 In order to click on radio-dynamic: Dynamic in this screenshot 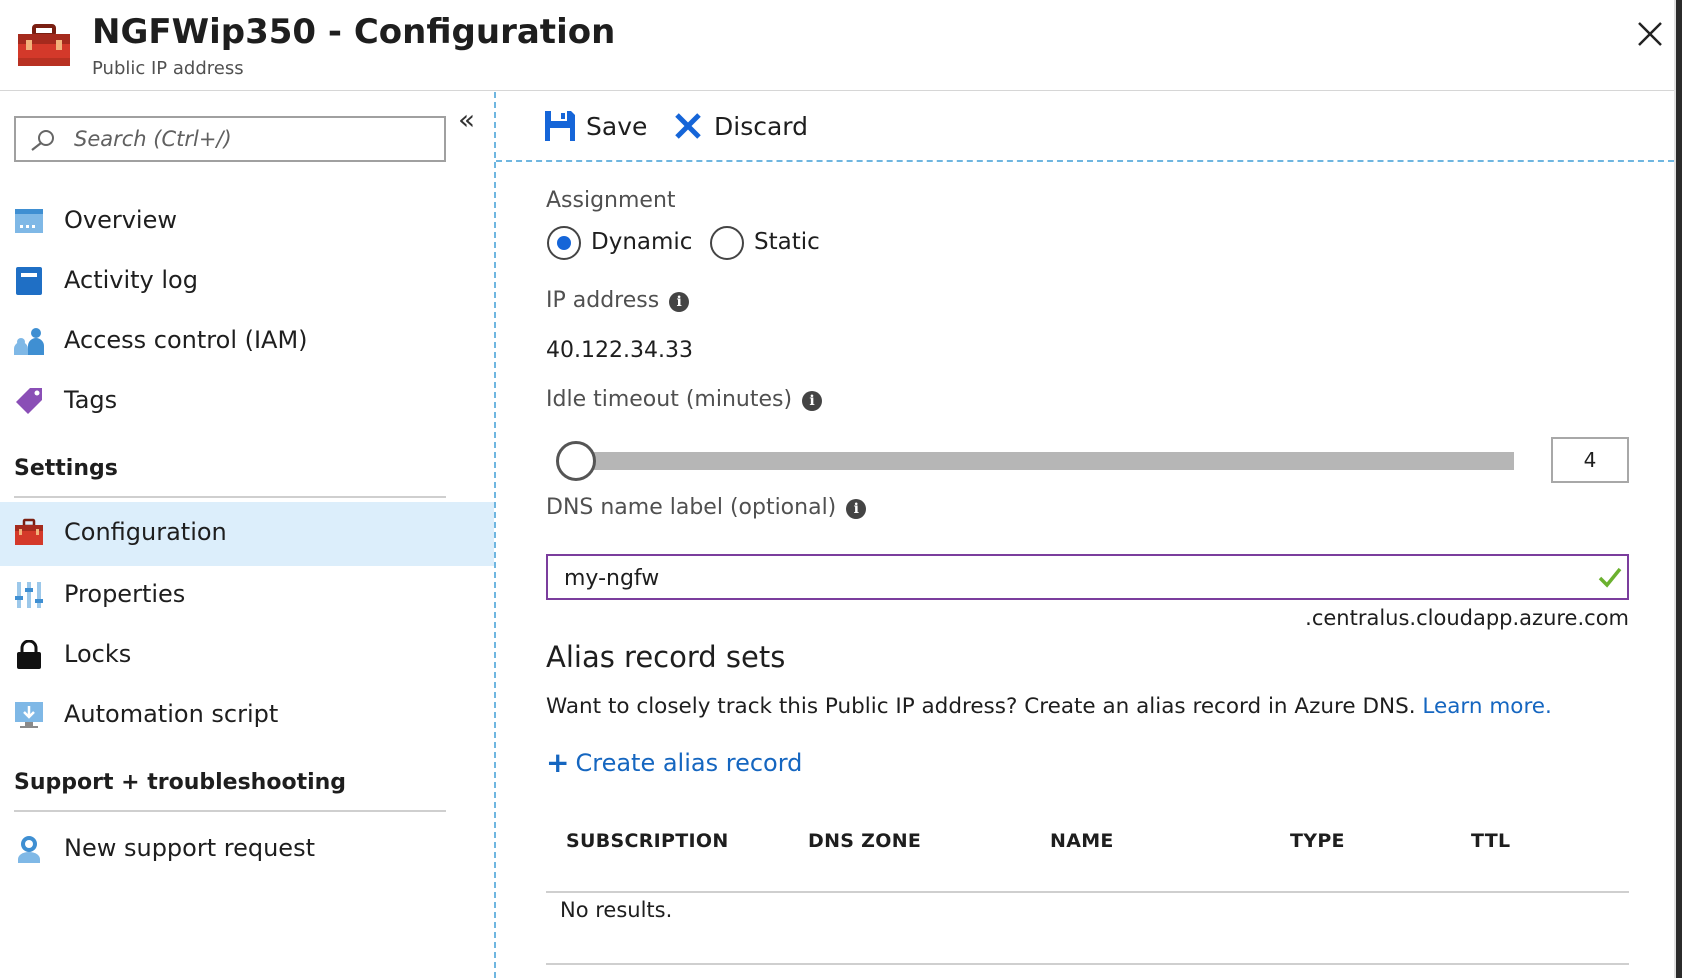, I will do `click(619, 244)`.